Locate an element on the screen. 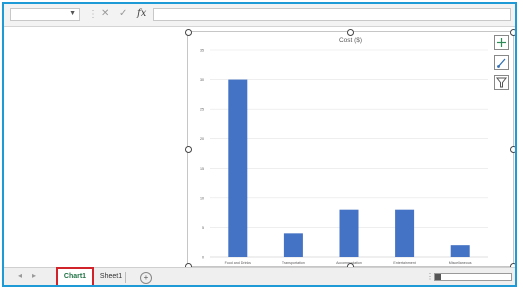  resize-handle-right is located at coordinates (512, 149).